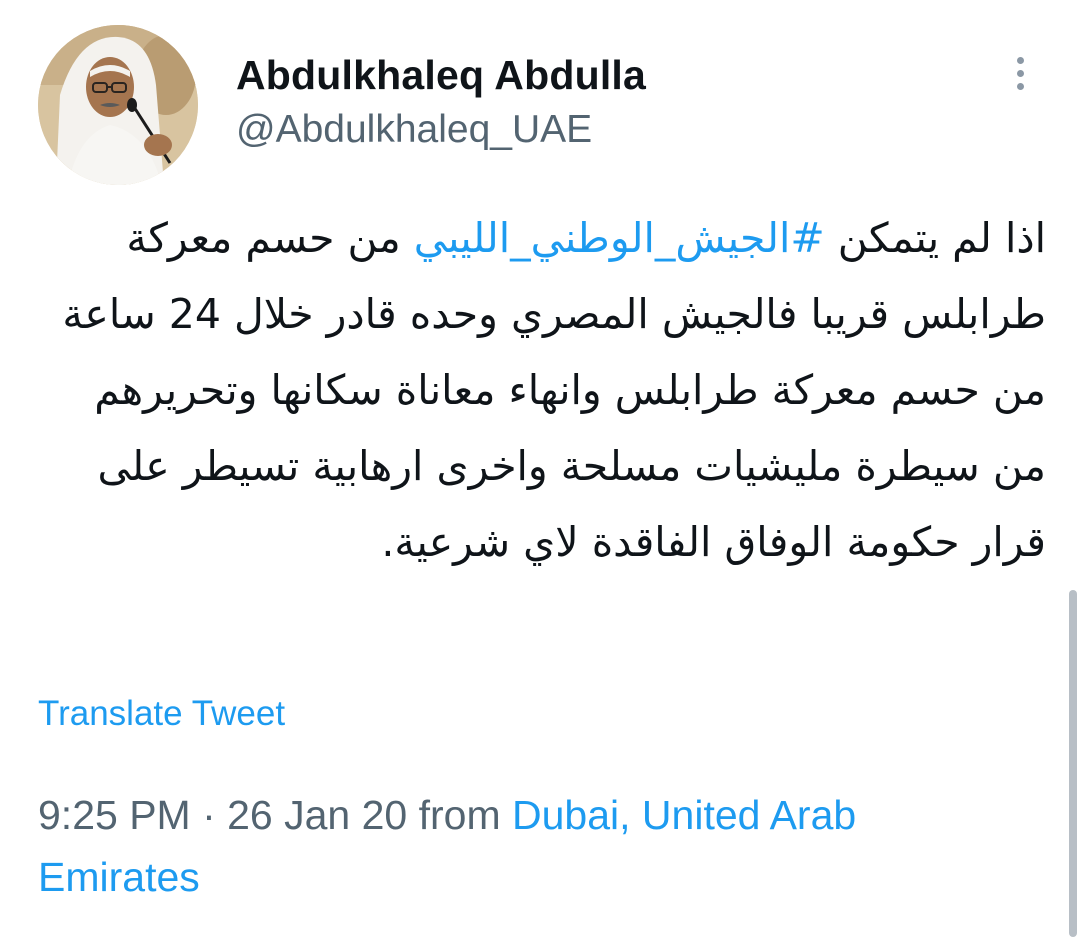  I want to click on author-name: Abdulkhaleq Abdulla, so click(441, 75).